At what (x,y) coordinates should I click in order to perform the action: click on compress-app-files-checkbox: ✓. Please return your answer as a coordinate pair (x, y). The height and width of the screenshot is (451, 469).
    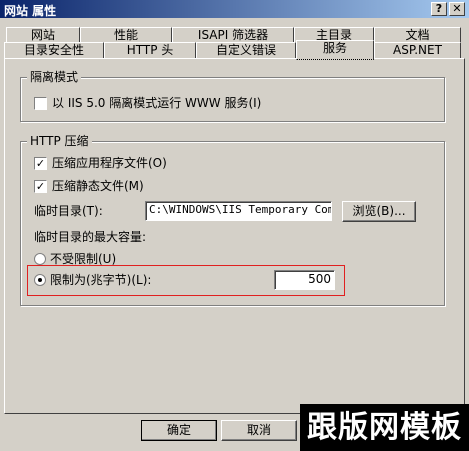
    Looking at the image, I should click on (40, 163).